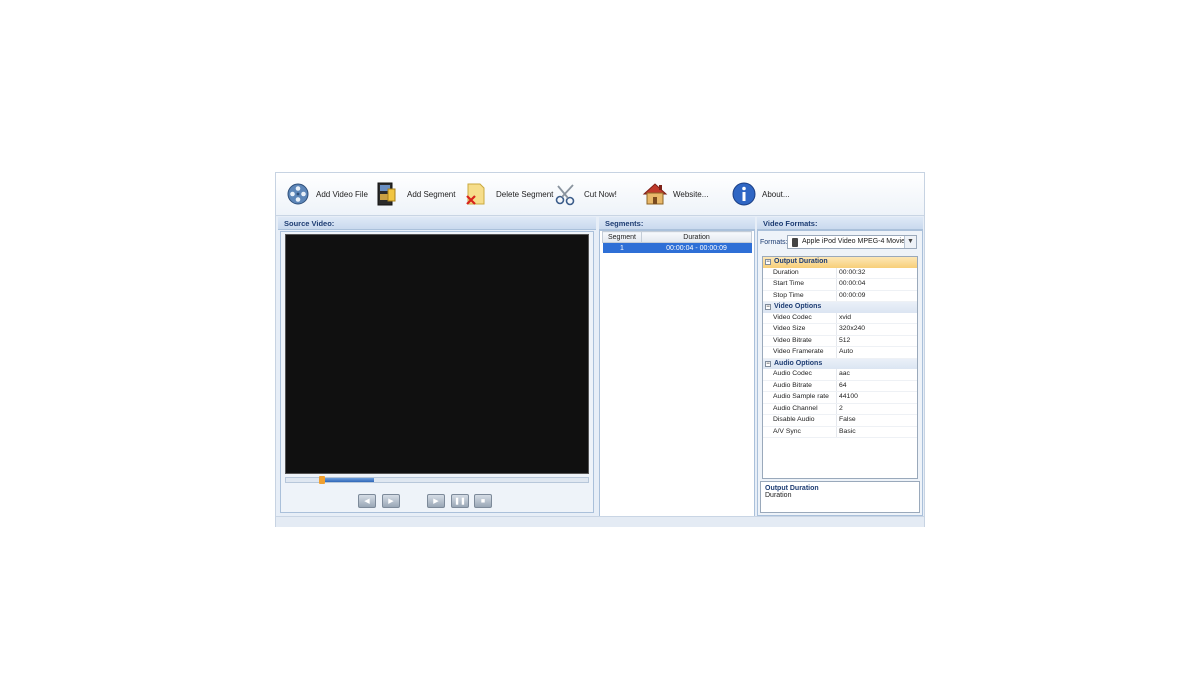  I want to click on seek-thumb, so click(322, 480).